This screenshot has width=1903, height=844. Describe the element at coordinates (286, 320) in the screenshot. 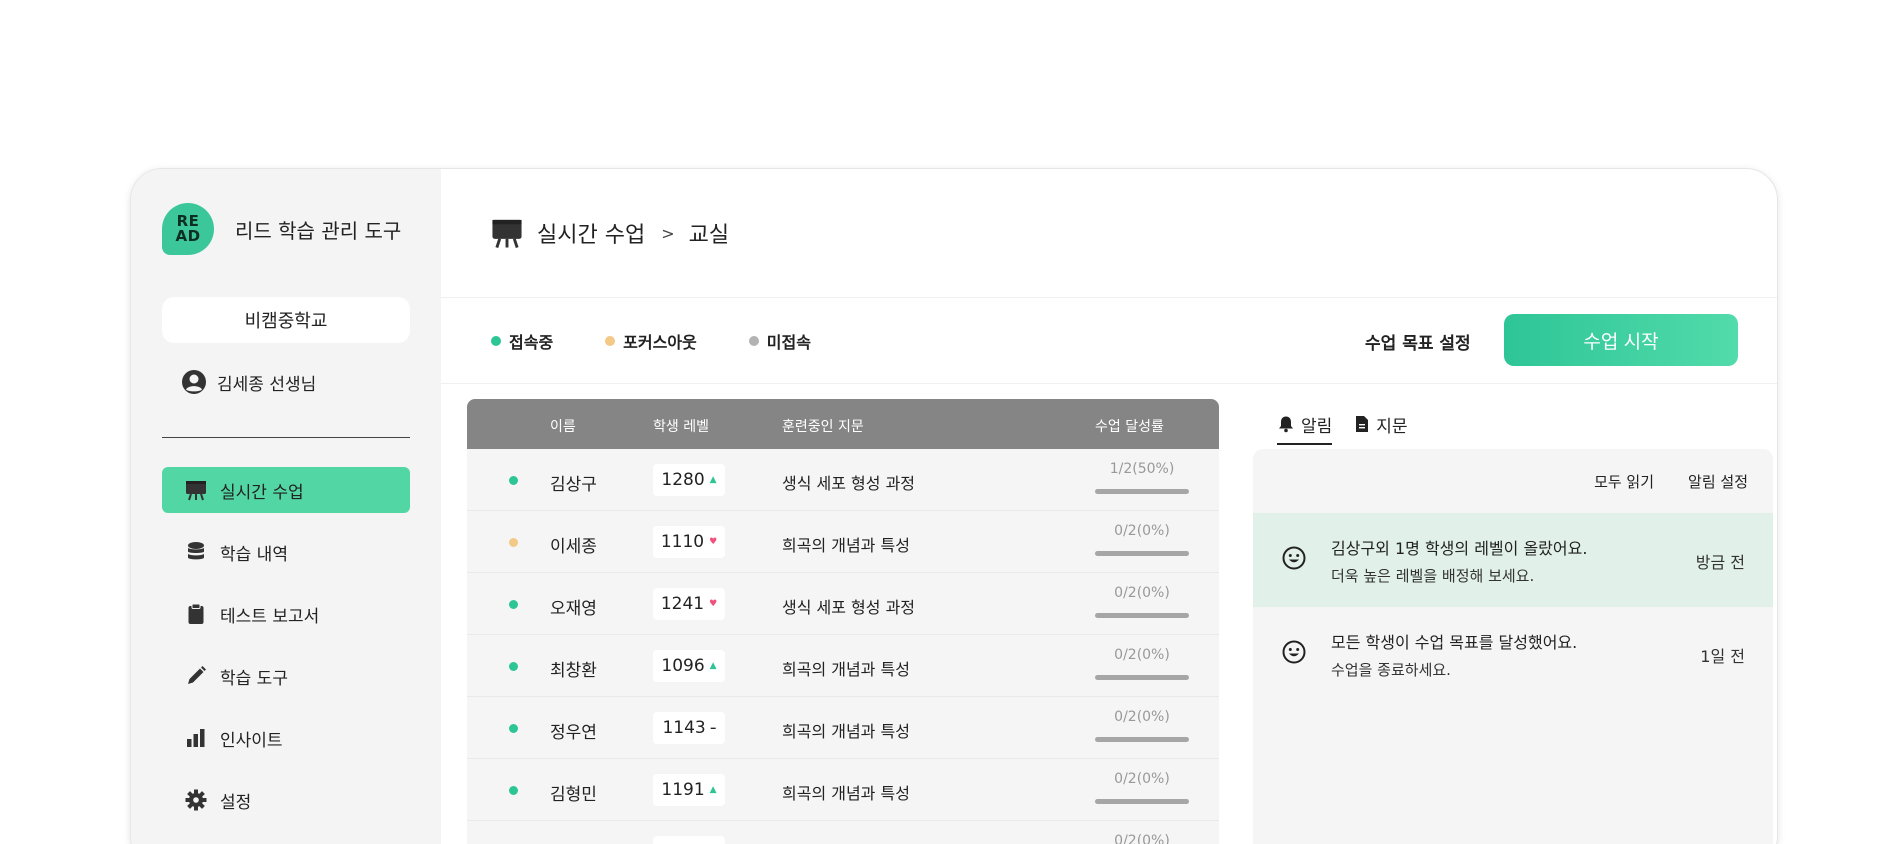

I see `school-name: 비캠중학교` at that location.